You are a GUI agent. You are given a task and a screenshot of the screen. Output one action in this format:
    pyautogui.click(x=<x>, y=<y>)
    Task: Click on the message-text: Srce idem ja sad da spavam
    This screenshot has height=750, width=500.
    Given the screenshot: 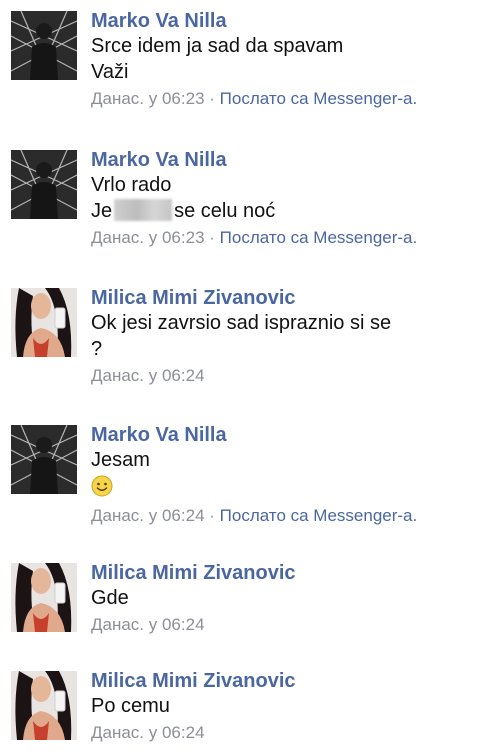 What is the action you would take?
    pyautogui.click(x=217, y=46)
    